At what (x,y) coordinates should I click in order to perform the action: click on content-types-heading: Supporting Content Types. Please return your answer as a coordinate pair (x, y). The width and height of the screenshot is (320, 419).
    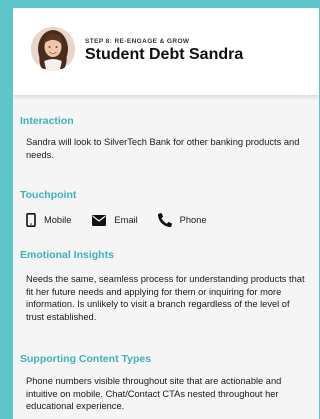
    Looking at the image, I should click on (86, 359).